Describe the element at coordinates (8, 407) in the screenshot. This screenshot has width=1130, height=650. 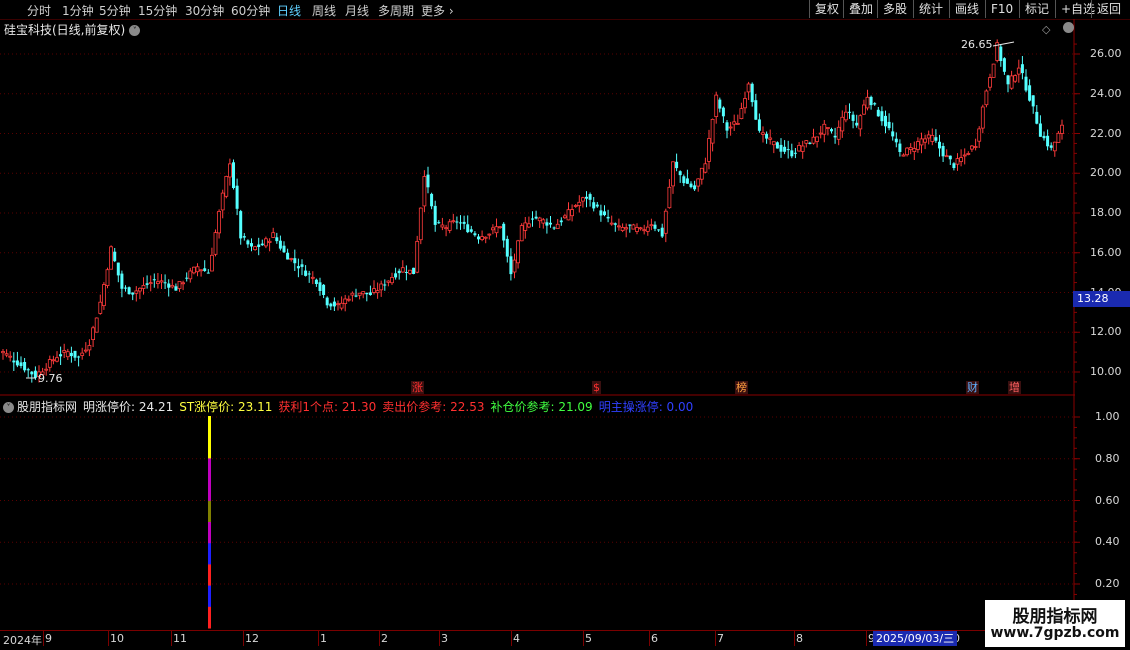
I see `chevron-down-icon: ˅` at that location.